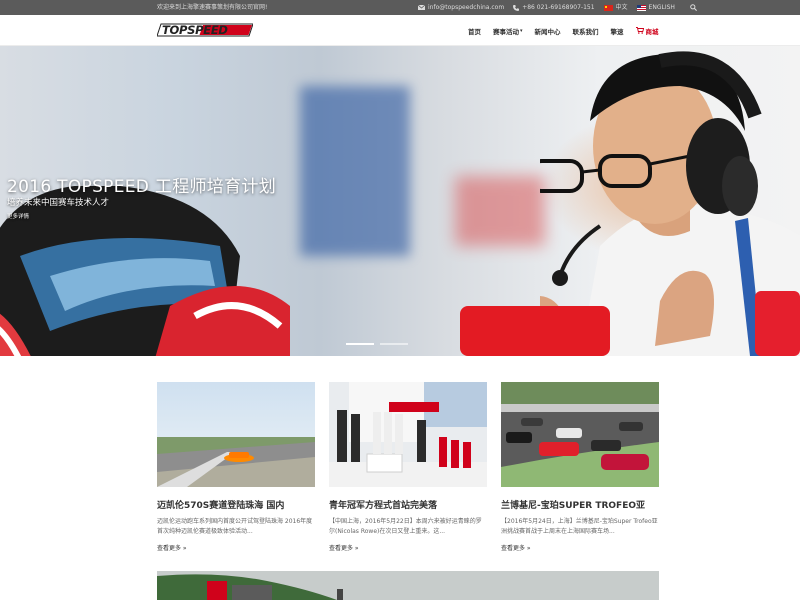 The width and height of the screenshot is (800, 600). I want to click on nav-label: 新闻中心, so click(547, 31).